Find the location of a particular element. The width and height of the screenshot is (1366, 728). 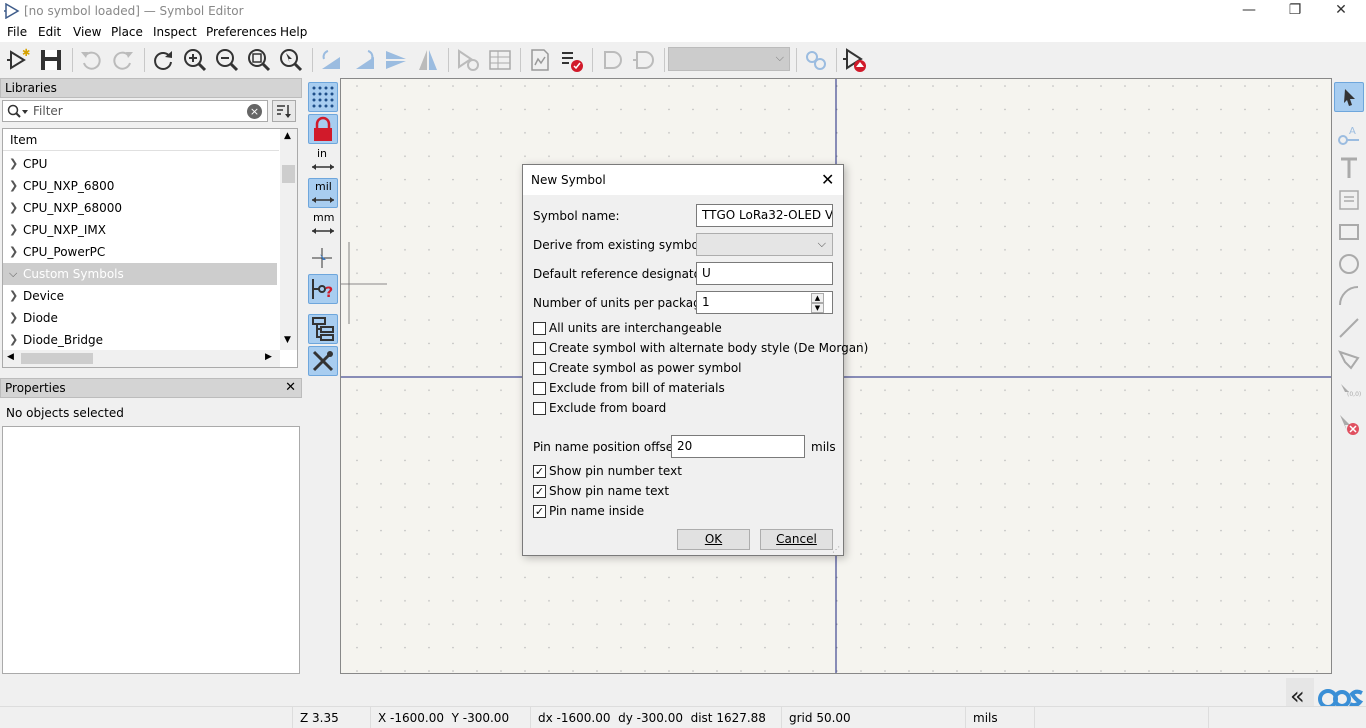

polygon-icon is located at coordinates (1349, 360).